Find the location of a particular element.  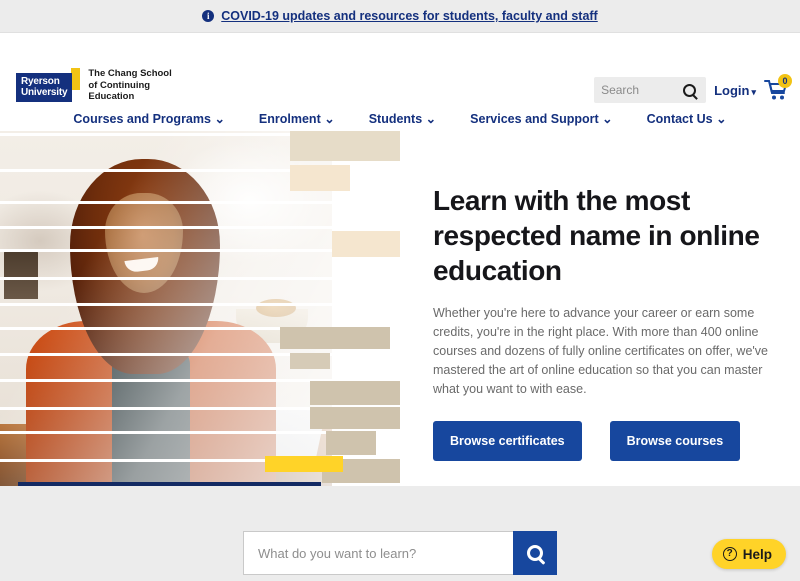

nav-item-courses-and-programs: Courses and Programs ⌄ is located at coordinates (149, 118).